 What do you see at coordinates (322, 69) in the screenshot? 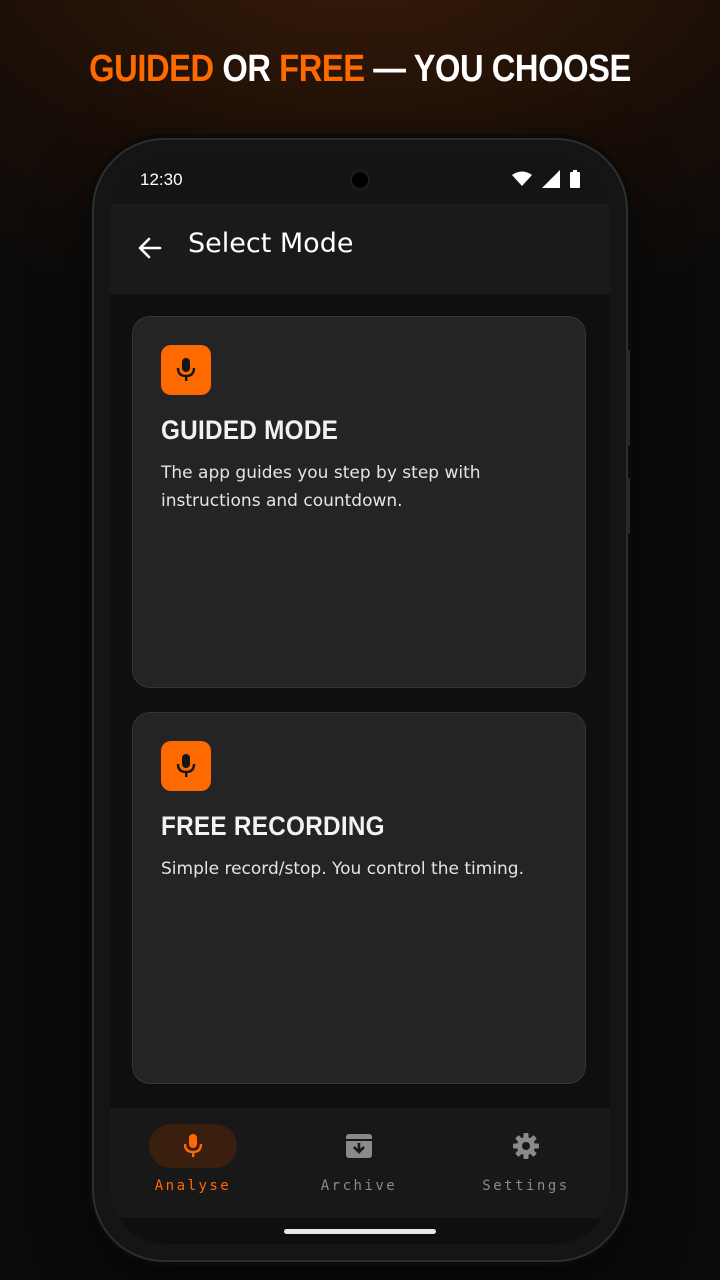
I see `headline-free: FREE` at bounding box center [322, 69].